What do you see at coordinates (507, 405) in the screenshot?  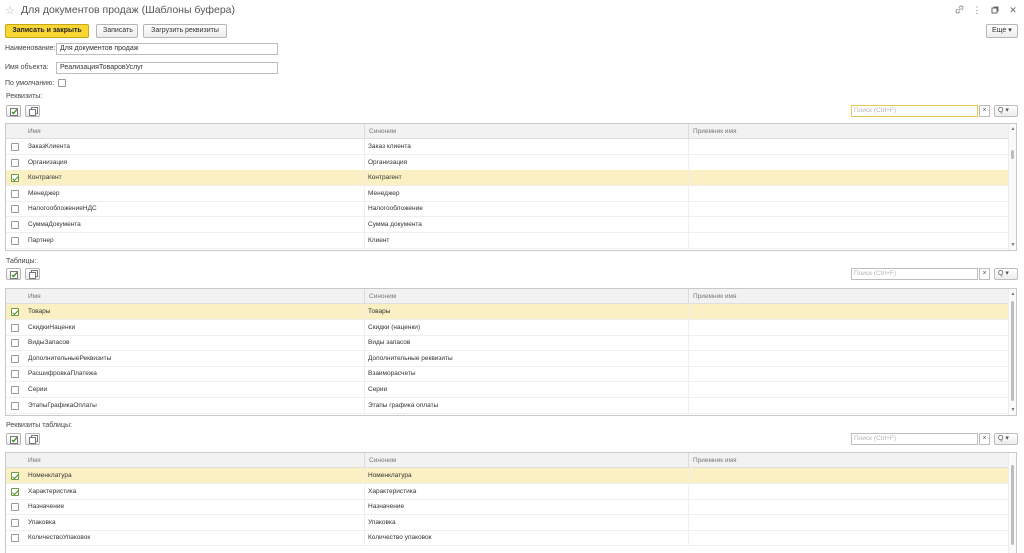 I see `table-row: ЭтапыГрафикаОплаты Этапы графика оплаты` at bounding box center [507, 405].